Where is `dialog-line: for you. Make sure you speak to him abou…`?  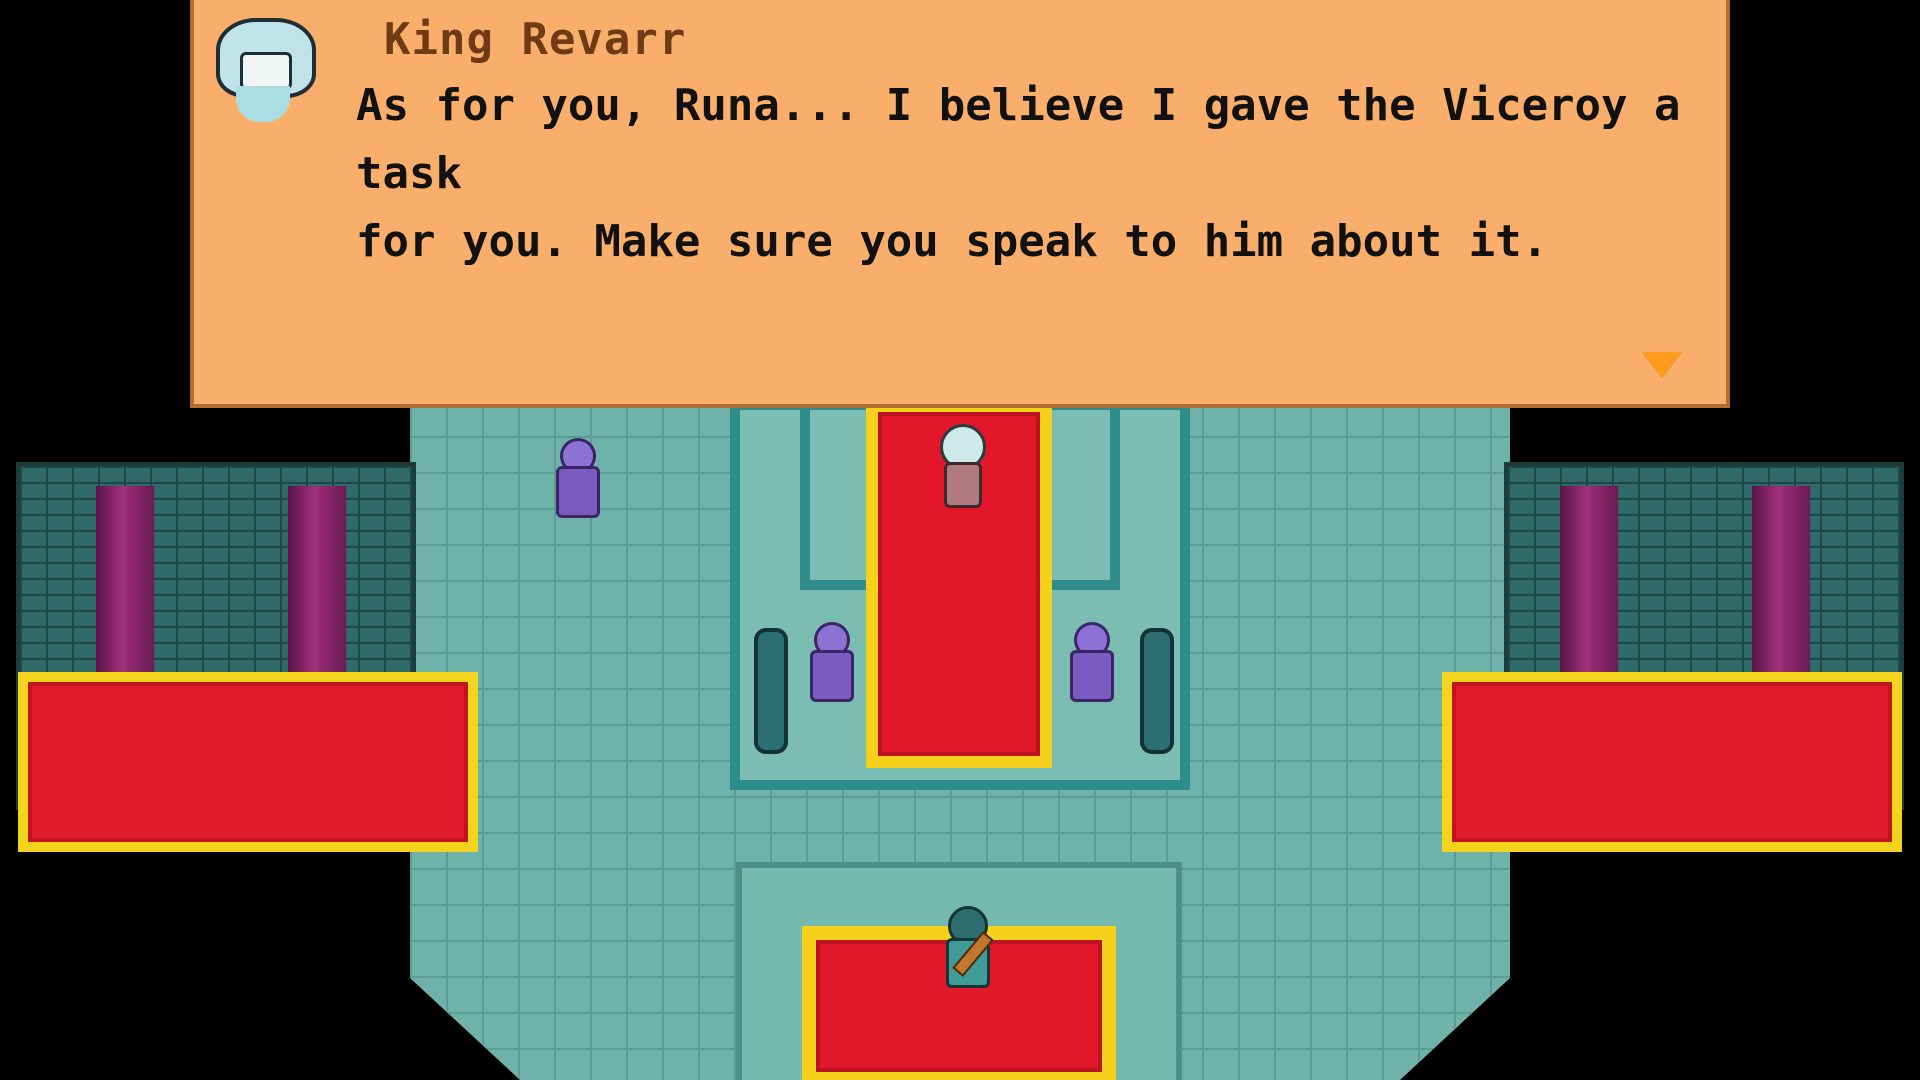
dialog-line: for you. Make sure you speak to him abou… is located at coordinates (952, 241).